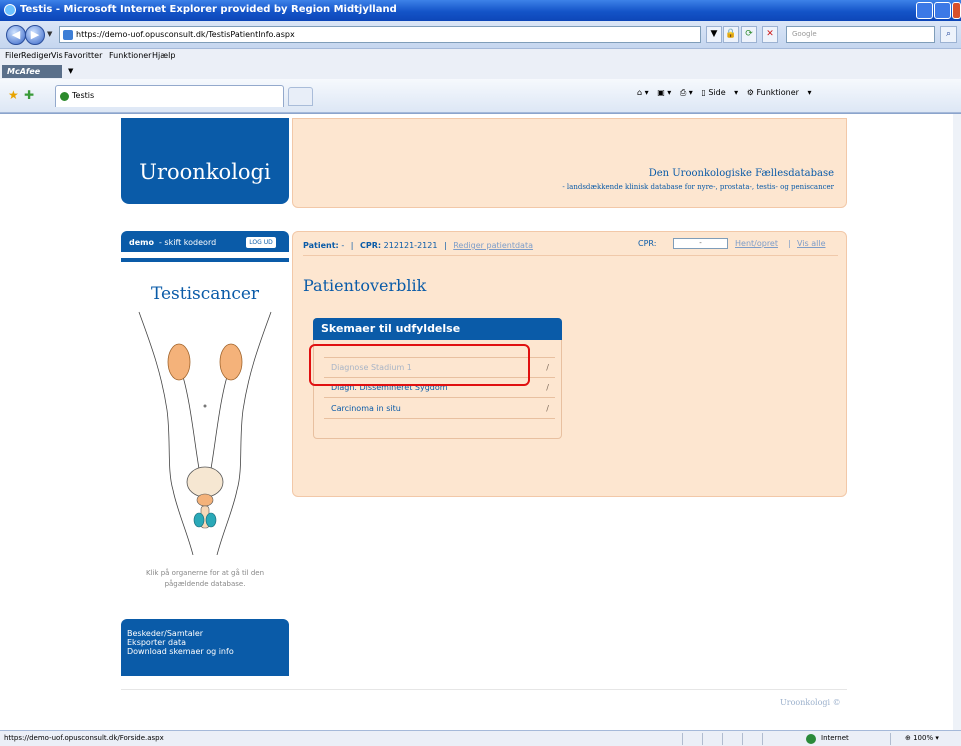 The image size is (961, 746). What do you see at coordinates (68, 35) in the screenshot?
I see `page-icon` at bounding box center [68, 35].